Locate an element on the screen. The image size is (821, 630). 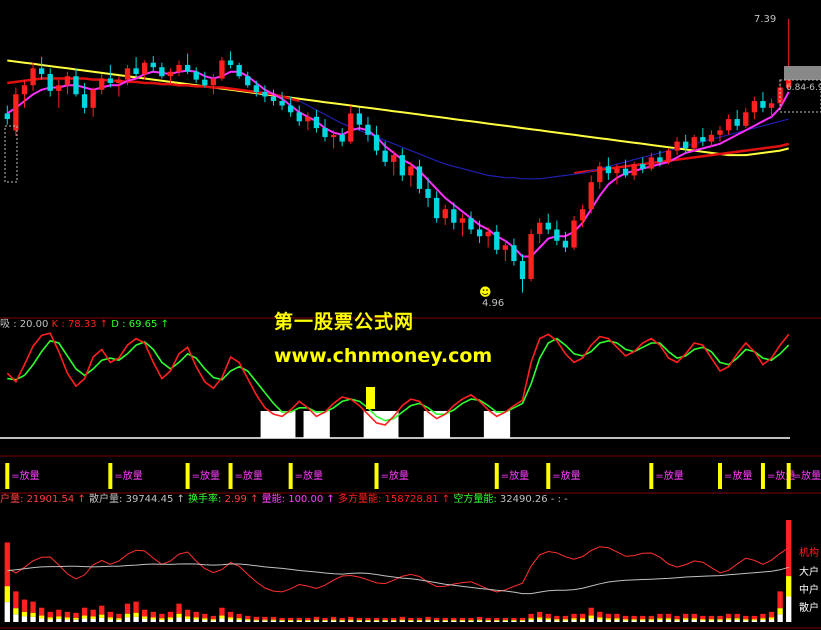
kdj-d-label: D is located at coordinates (115, 324).